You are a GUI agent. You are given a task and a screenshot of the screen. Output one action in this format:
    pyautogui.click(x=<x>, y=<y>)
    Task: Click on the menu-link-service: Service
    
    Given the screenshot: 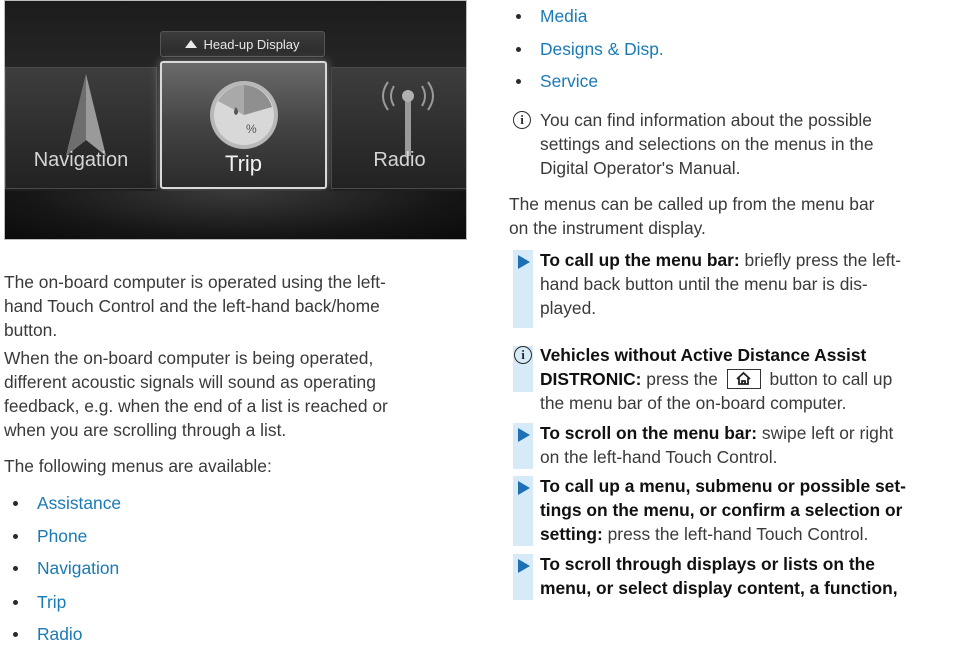 What is the action you would take?
    pyautogui.click(x=557, y=81)
    